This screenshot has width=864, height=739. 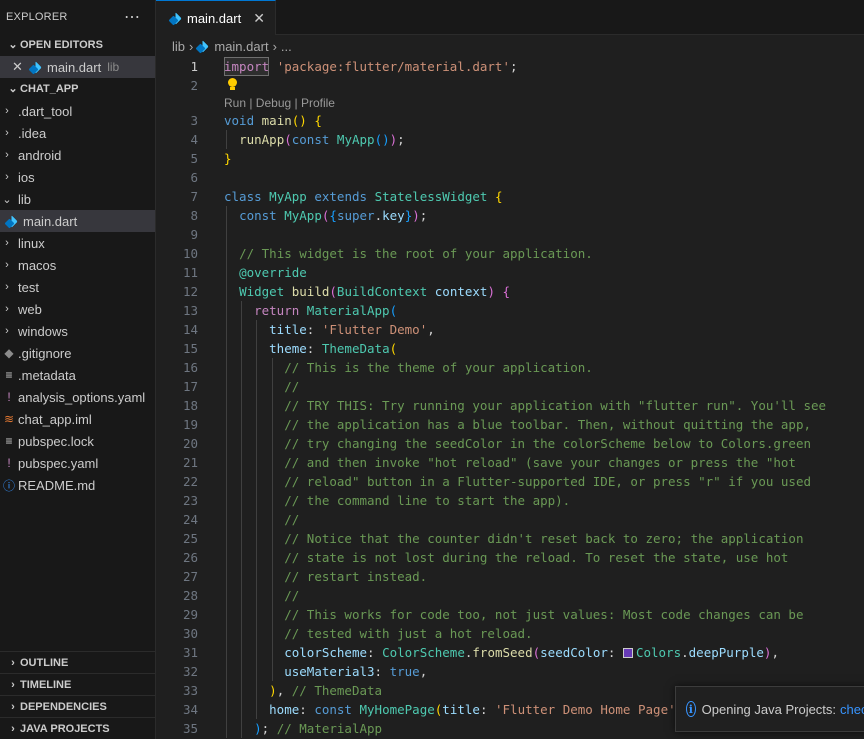 What do you see at coordinates (77, 662) in the screenshot?
I see `outline-section: › OUTLINE` at bounding box center [77, 662].